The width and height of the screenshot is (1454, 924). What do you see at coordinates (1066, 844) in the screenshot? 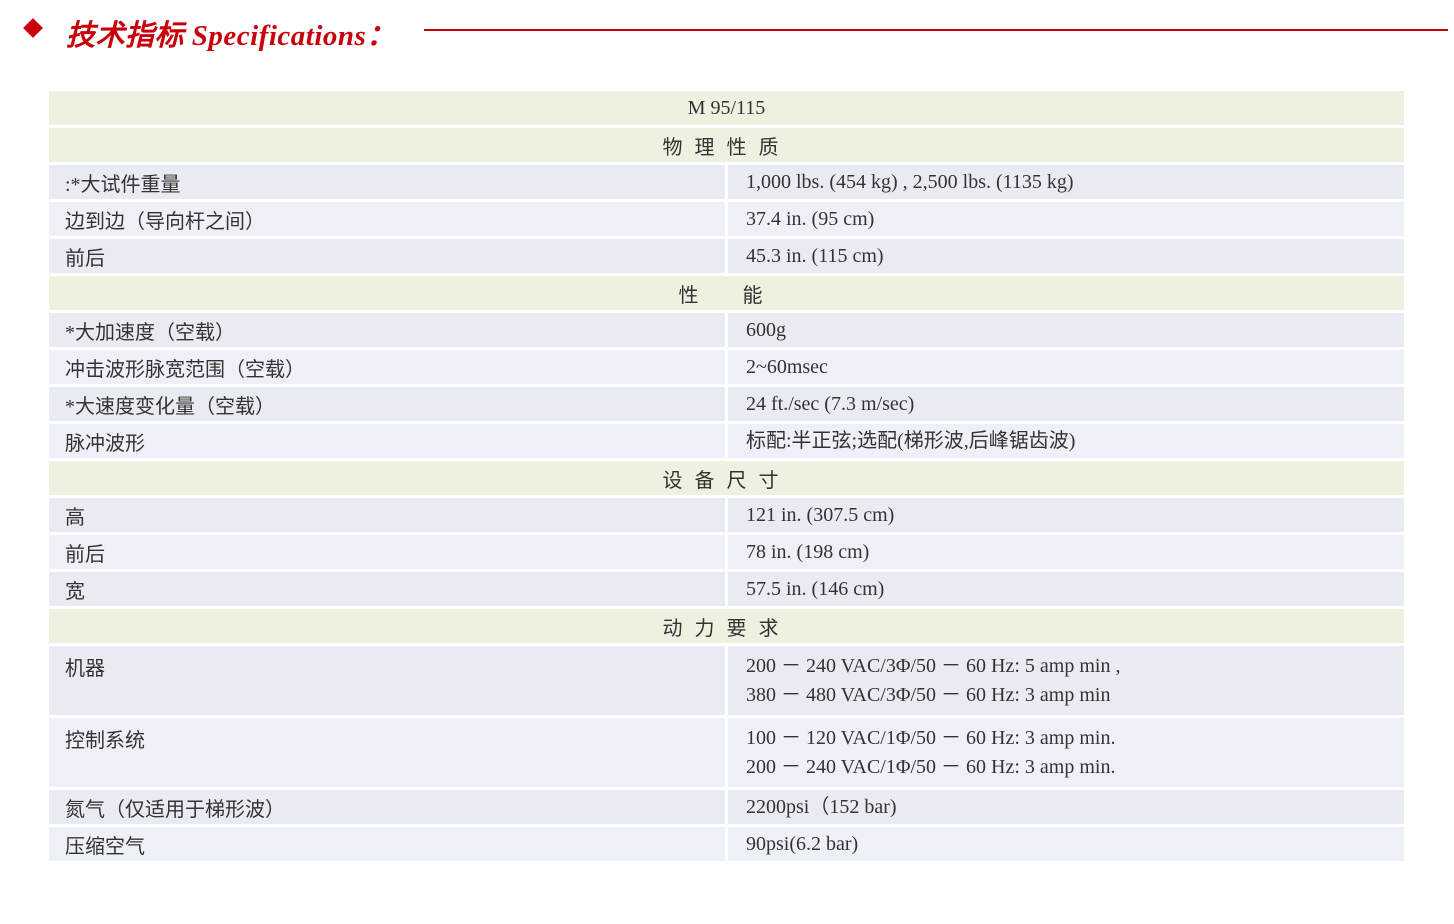
I see `spec-value: 90psi(6.2 bar)` at bounding box center [1066, 844].